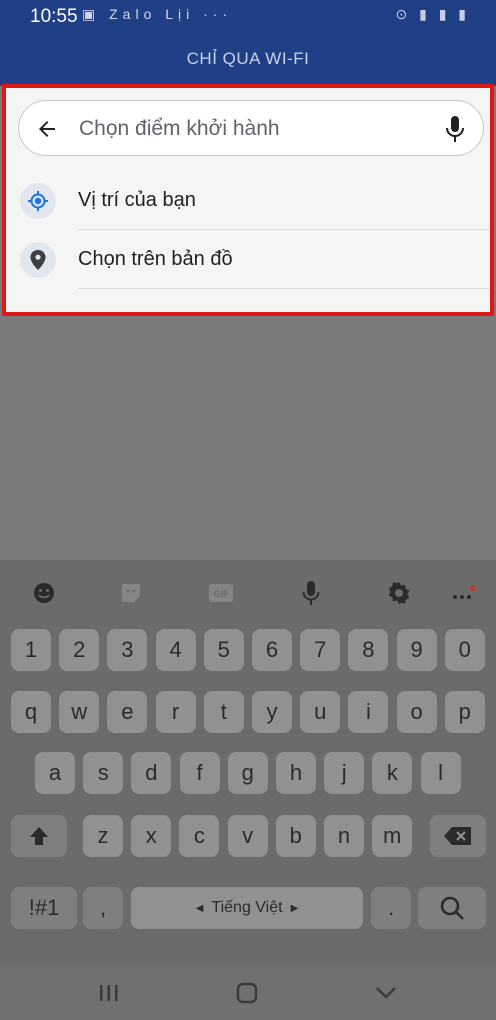 The image size is (496, 1020). Describe the element at coordinates (157, 14) in the screenshot. I see `status-notification-icons: ▣ Zalo Lịi ···` at that location.